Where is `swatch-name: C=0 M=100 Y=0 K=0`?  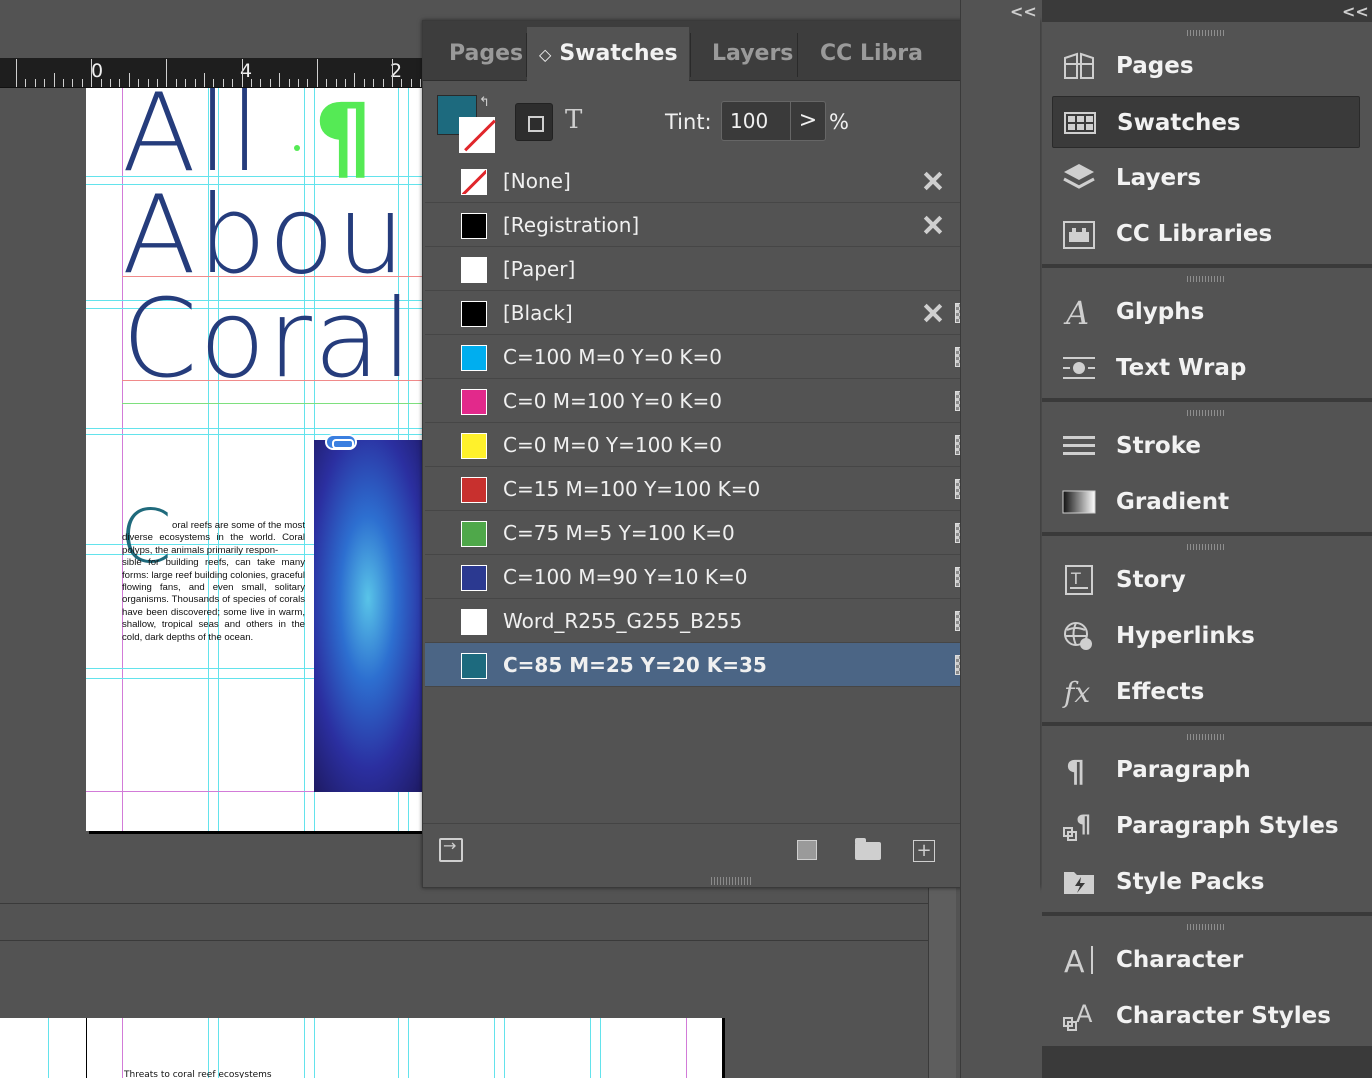
swatch-name: C=0 M=100 Y=0 K=0 is located at coordinates (613, 401).